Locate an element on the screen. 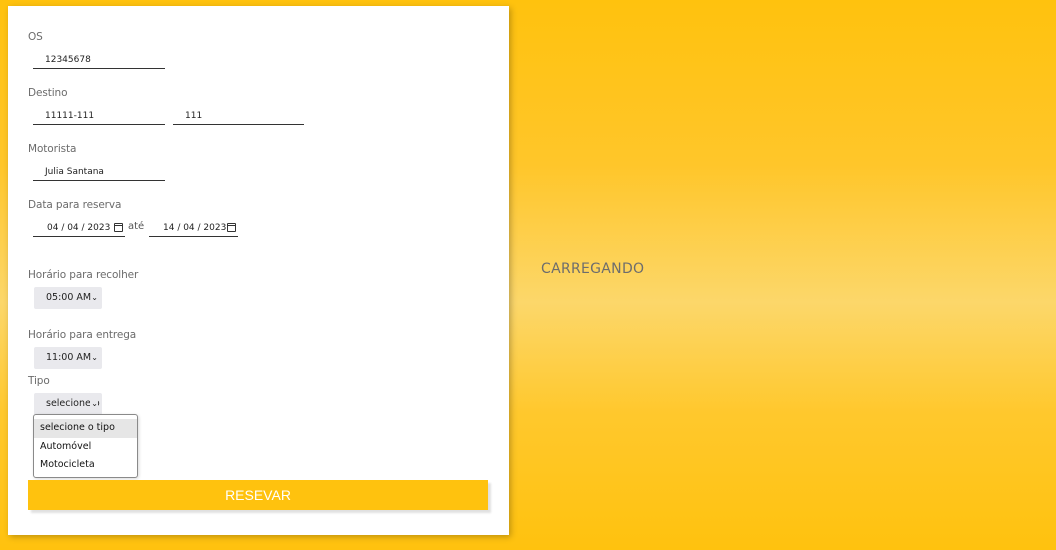 The height and width of the screenshot is (550, 1056). horario-recolher-label: Horário para recolher is located at coordinates (83, 275).